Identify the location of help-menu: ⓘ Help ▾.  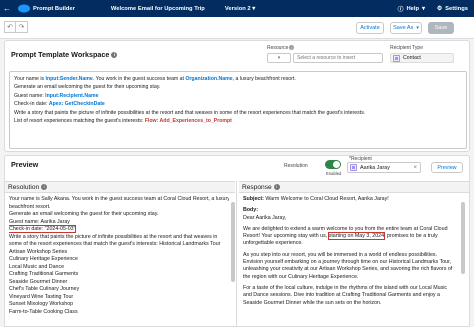
(411, 9).